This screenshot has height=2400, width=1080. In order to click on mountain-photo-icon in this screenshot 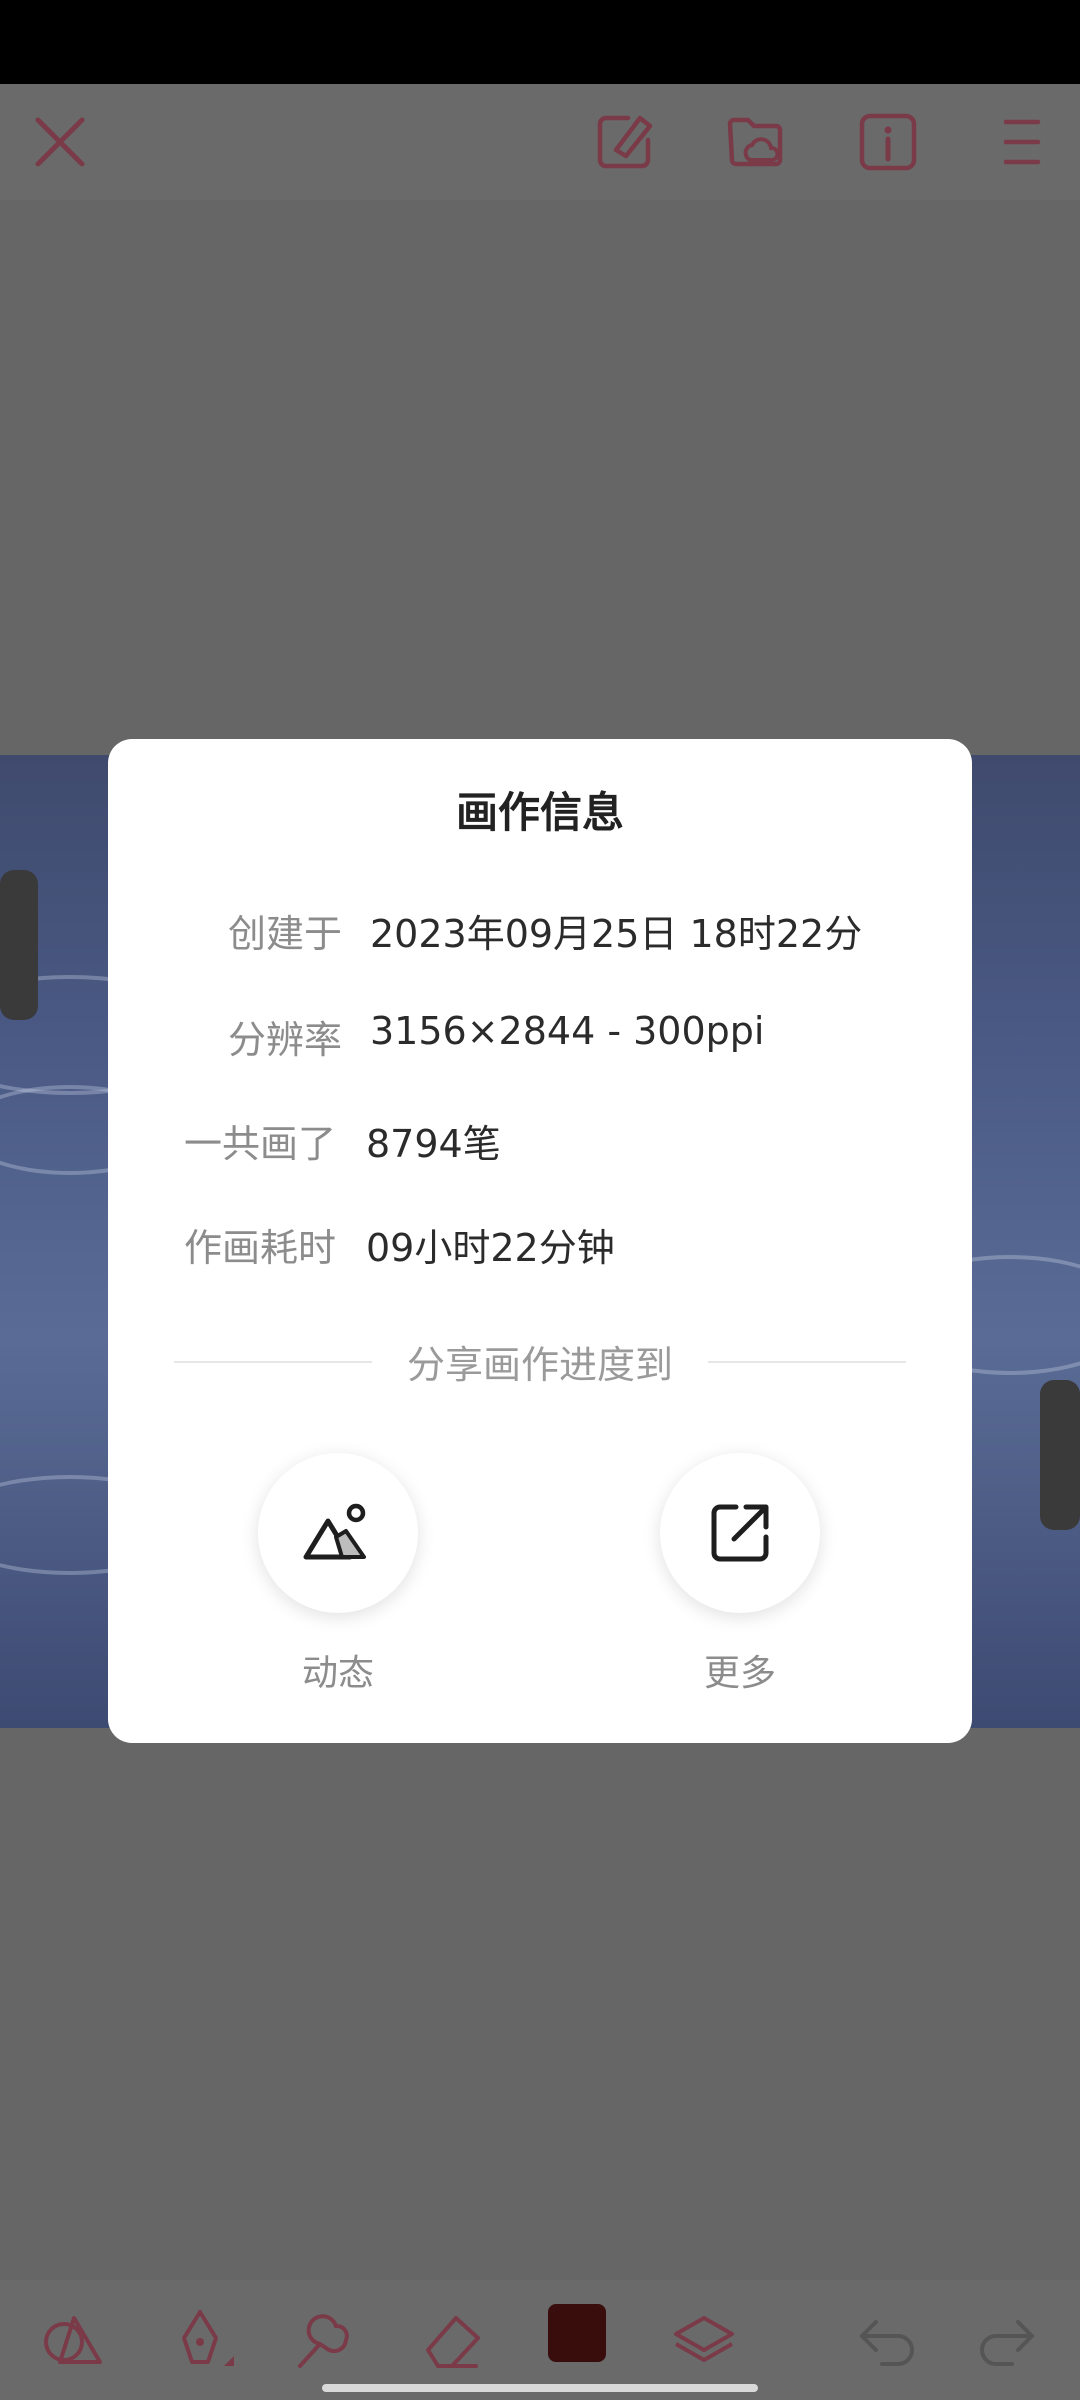, I will do `click(334, 1531)`.